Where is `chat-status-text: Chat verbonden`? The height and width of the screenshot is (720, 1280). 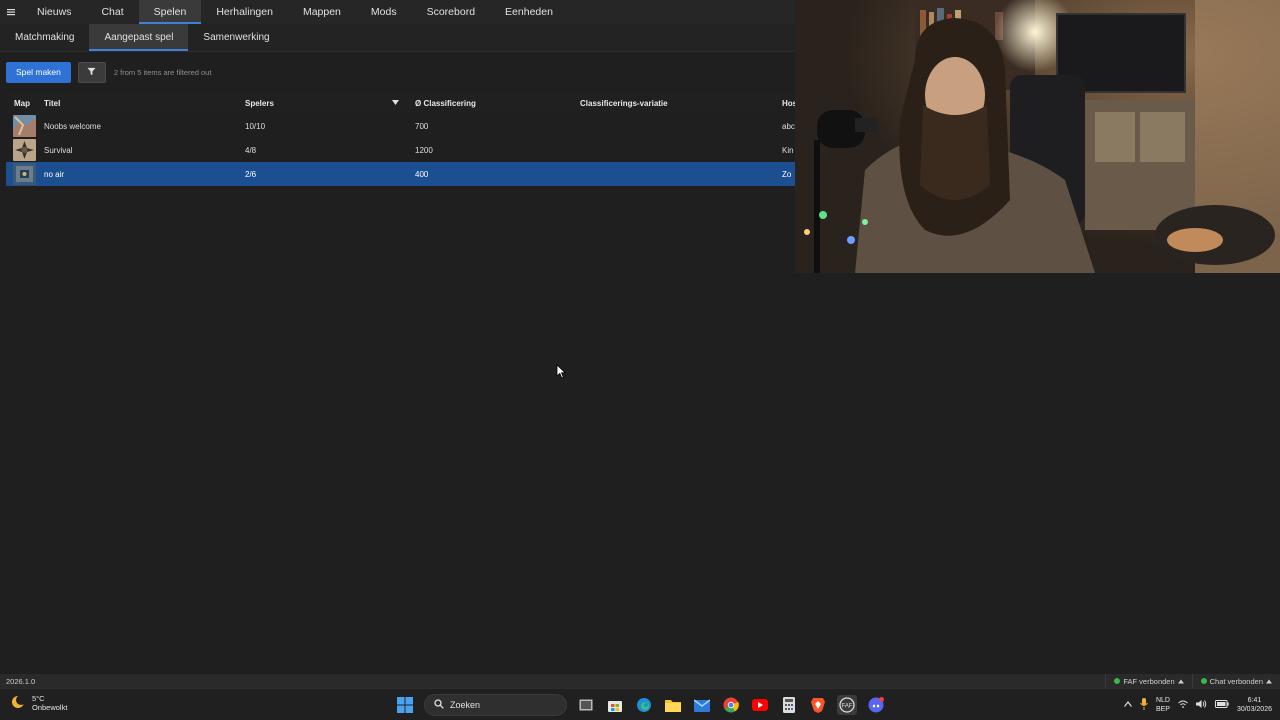
chat-status-text: Chat verbonden is located at coordinates (1236, 681).